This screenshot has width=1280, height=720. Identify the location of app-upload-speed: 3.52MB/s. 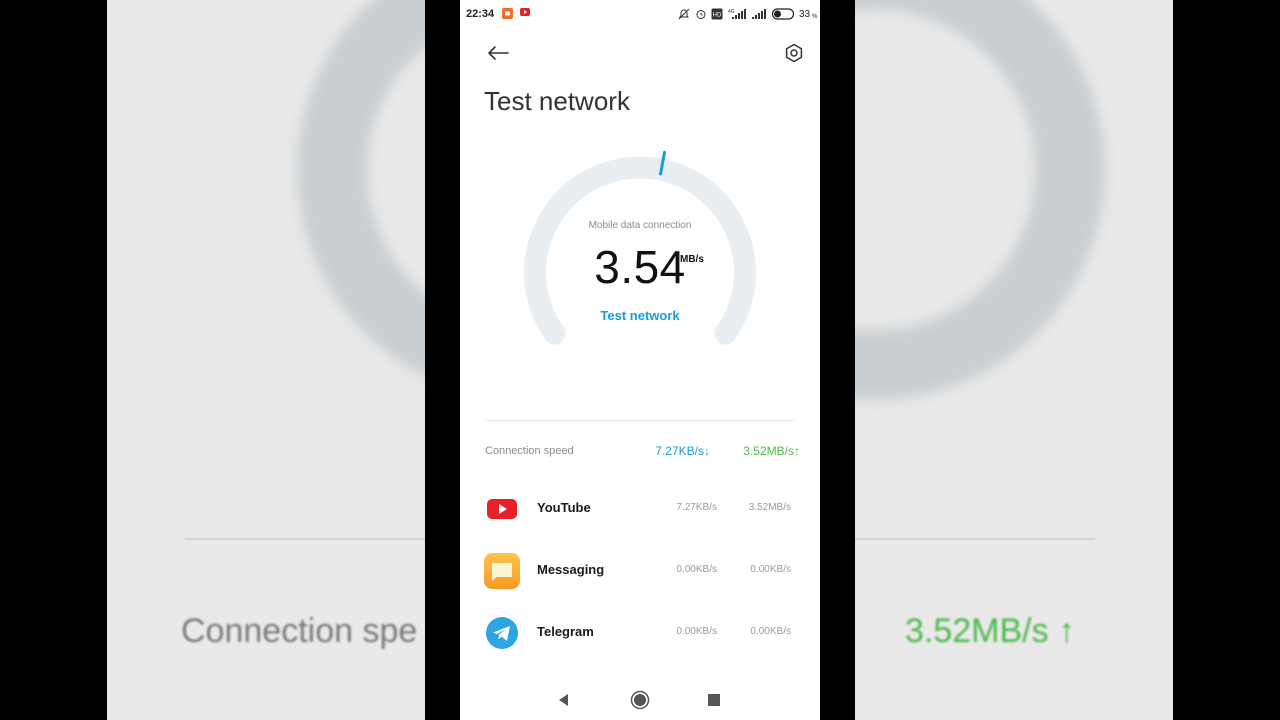
(769, 507).